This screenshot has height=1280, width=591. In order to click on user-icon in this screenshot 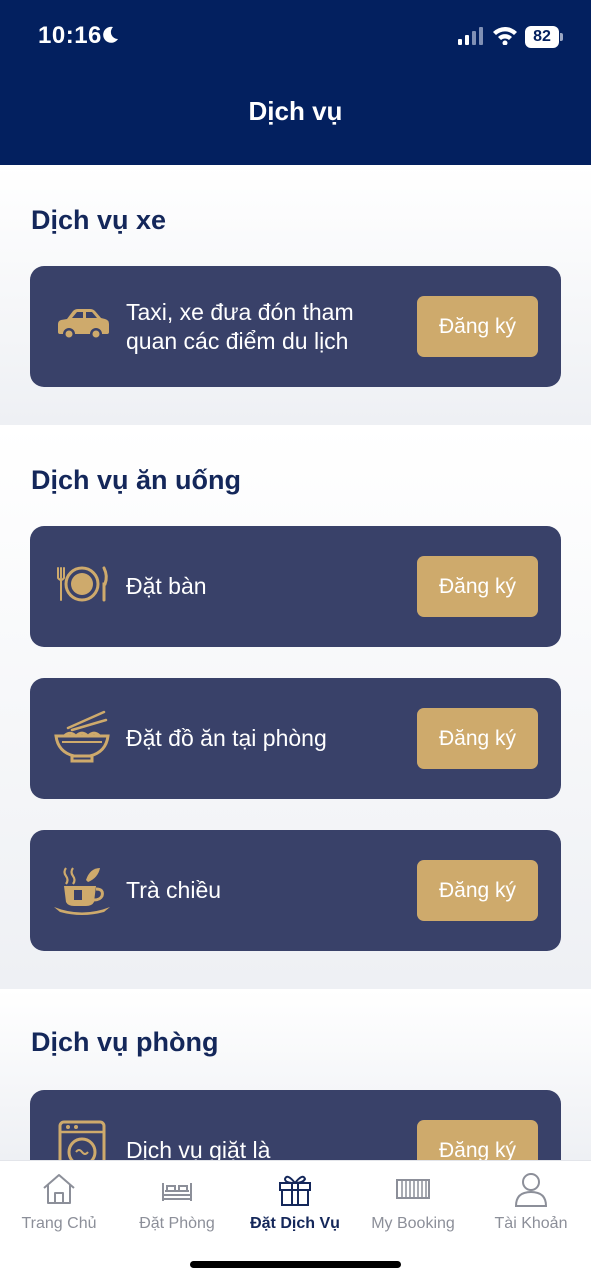, I will do `click(531, 1190)`.